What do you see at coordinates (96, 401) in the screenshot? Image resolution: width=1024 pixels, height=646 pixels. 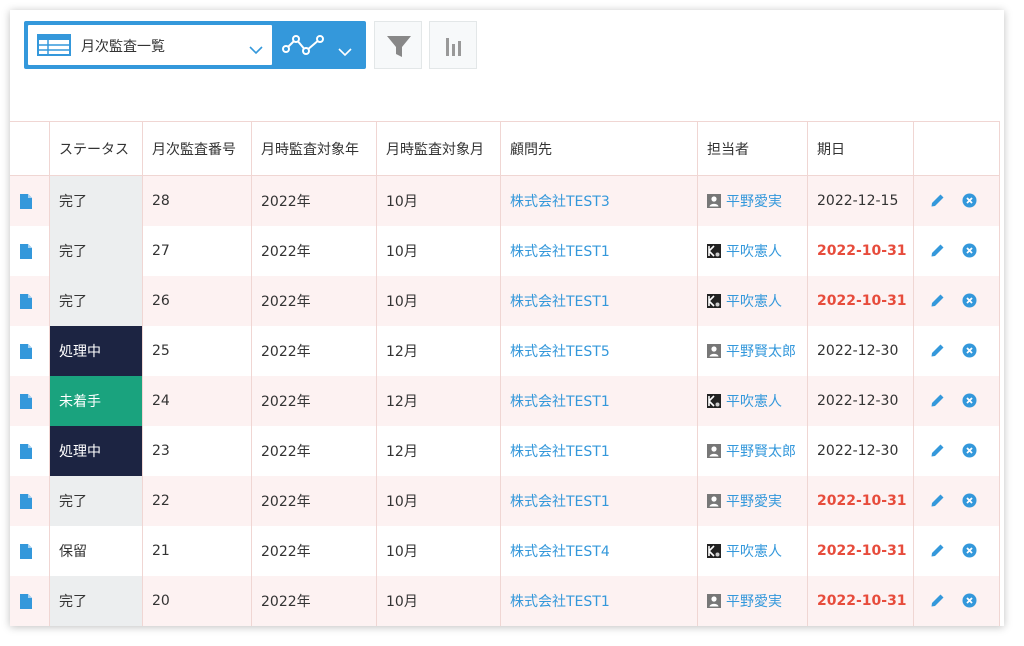 I see `status-badge: 未着手` at bounding box center [96, 401].